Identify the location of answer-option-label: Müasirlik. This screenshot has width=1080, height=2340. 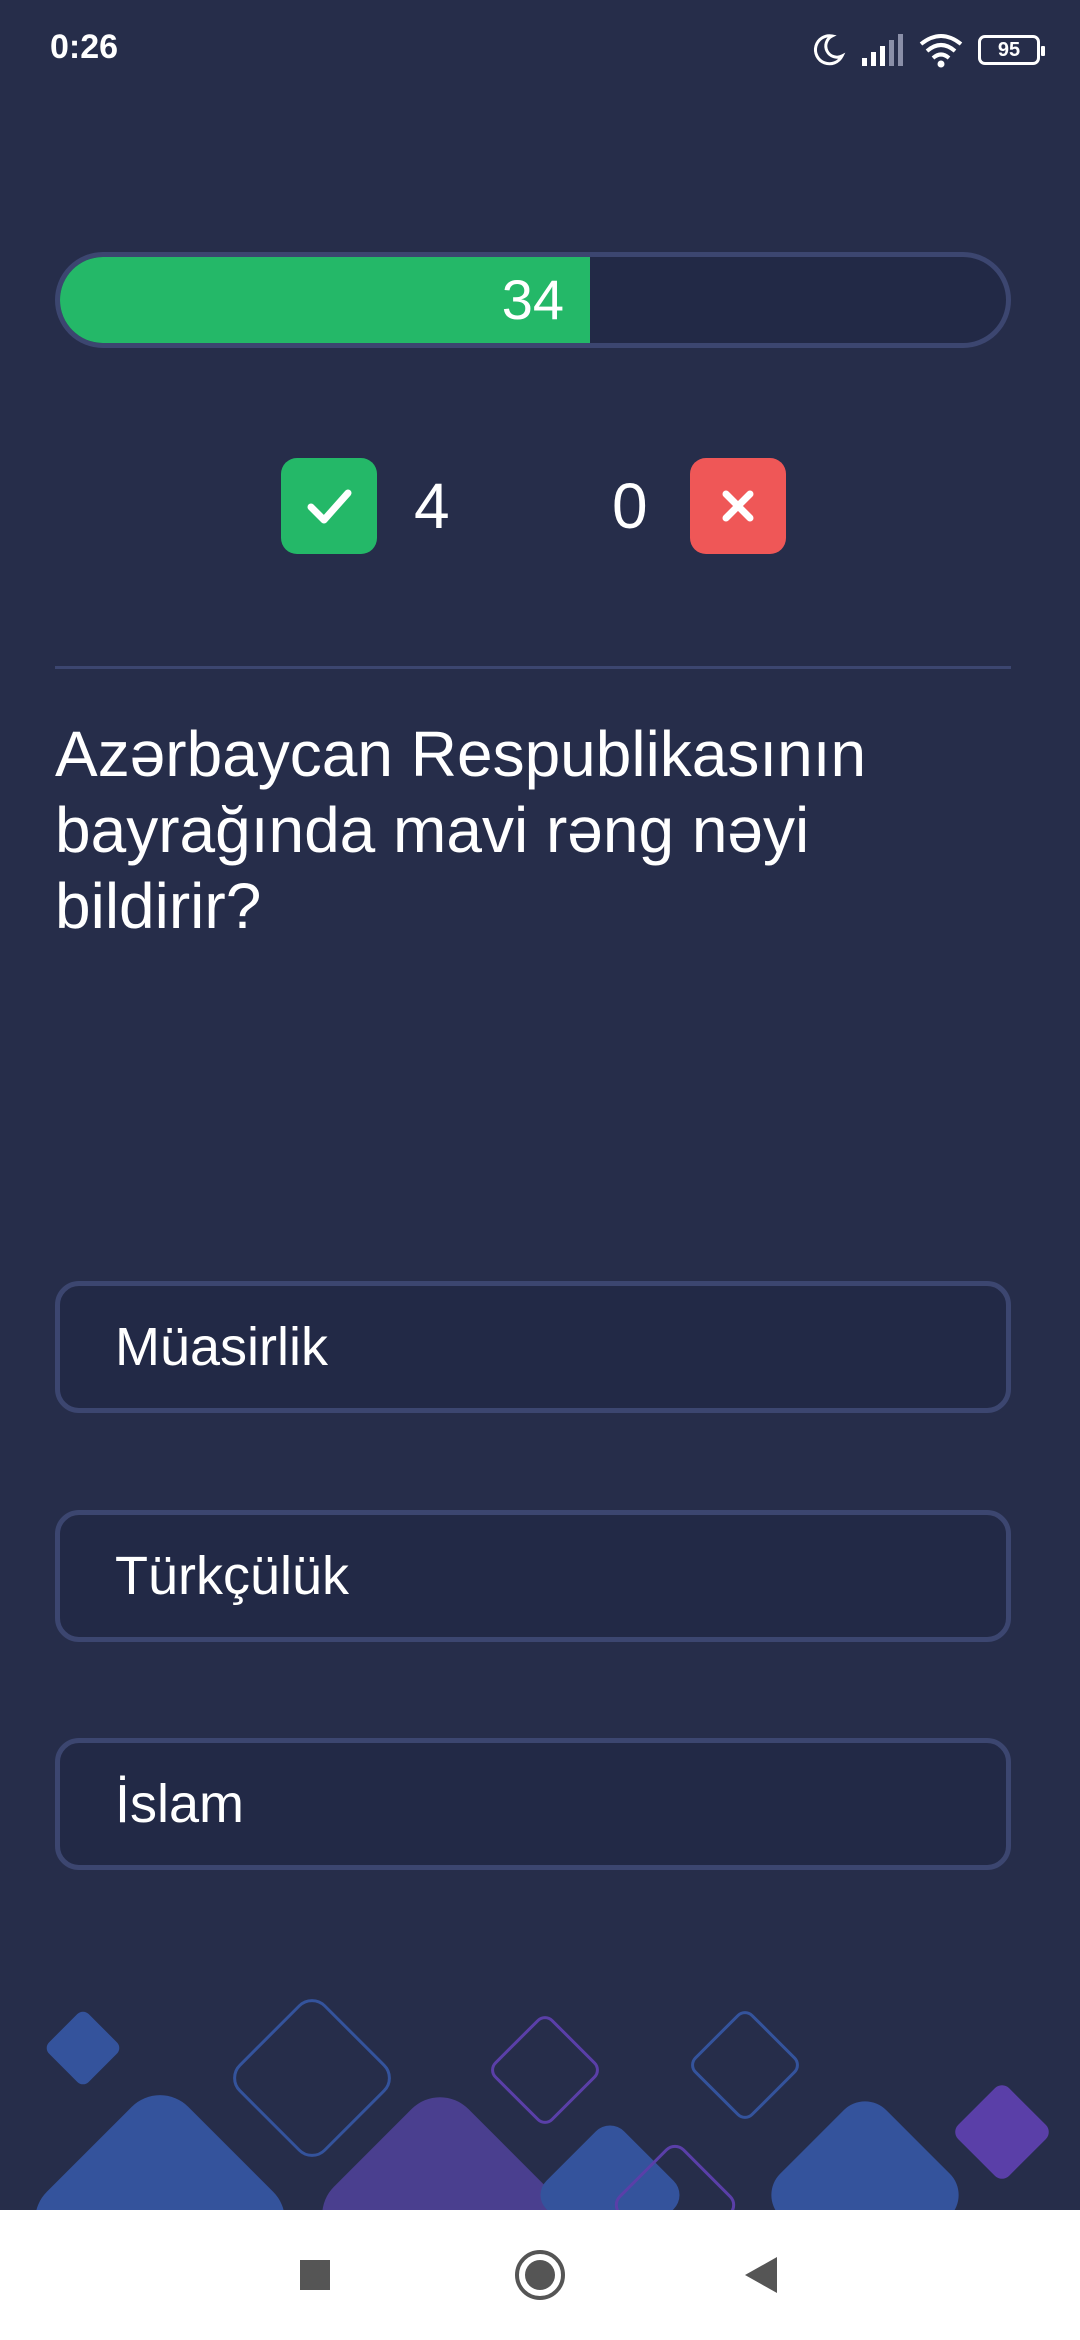
(222, 1347).